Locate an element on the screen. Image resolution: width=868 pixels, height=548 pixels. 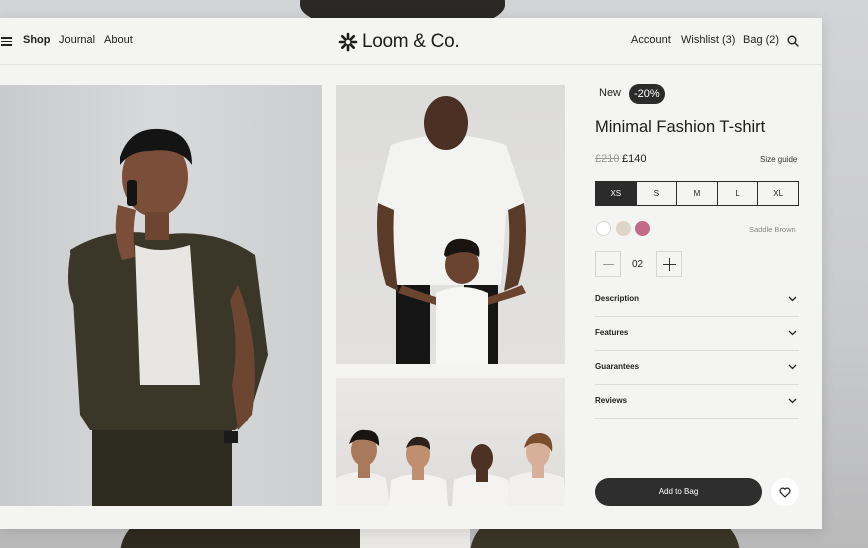
menu-icon is located at coordinates (6, 41).